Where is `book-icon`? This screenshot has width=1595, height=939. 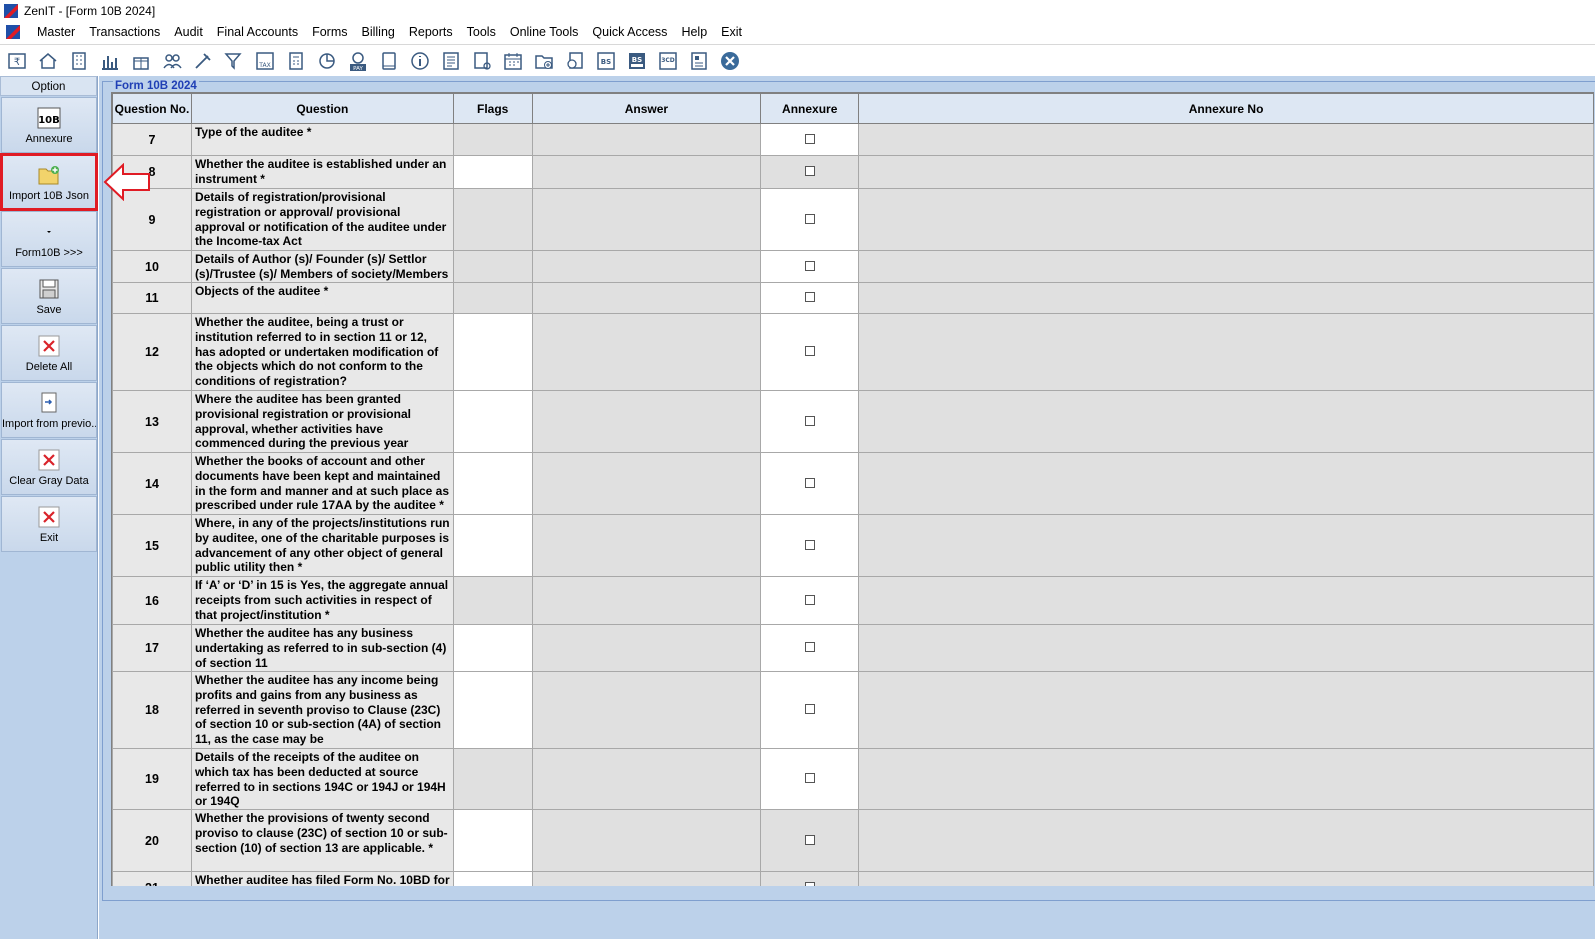 book-icon is located at coordinates (389, 61).